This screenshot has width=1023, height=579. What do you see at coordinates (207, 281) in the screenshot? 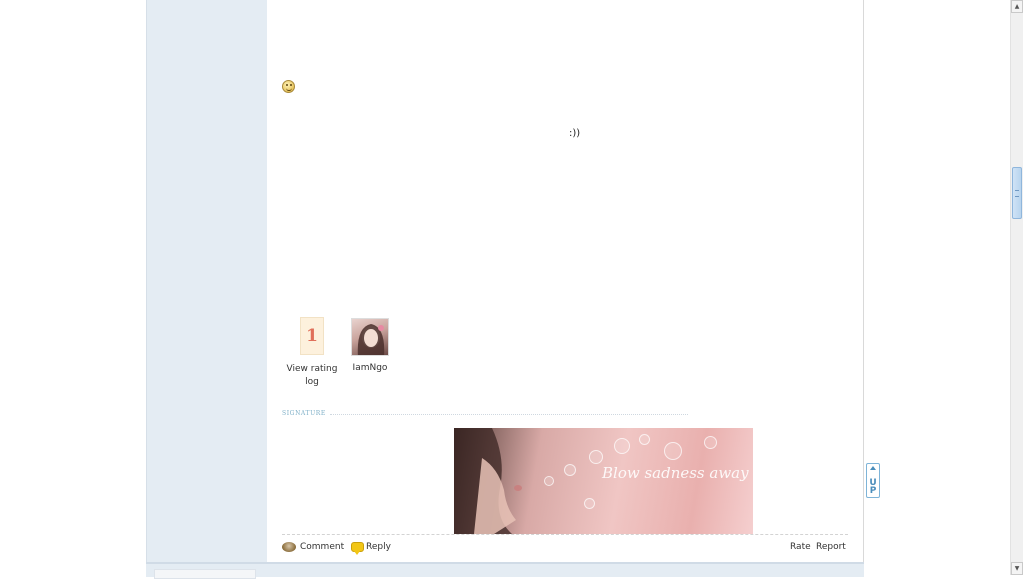
I see `author-sidebar` at bounding box center [207, 281].